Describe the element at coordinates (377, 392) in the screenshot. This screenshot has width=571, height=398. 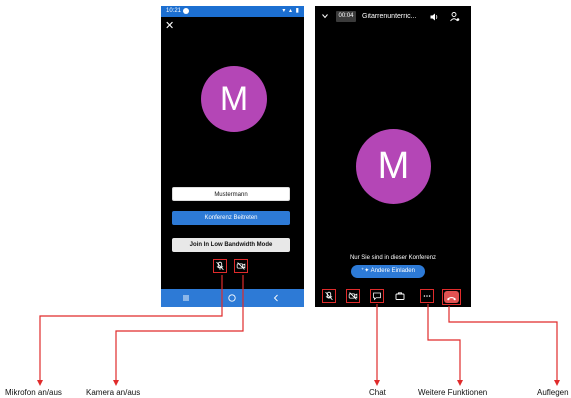
I see `annotation-chat: Chat` at that location.